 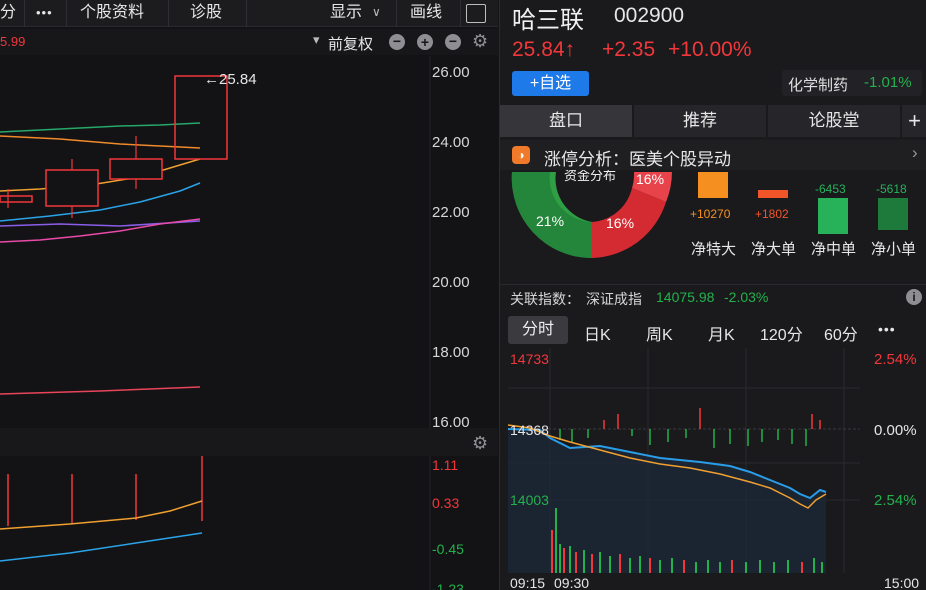 What do you see at coordinates (101, 515) in the screenshot?
I see `indicator-line-orange` at bounding box center [101, 515].